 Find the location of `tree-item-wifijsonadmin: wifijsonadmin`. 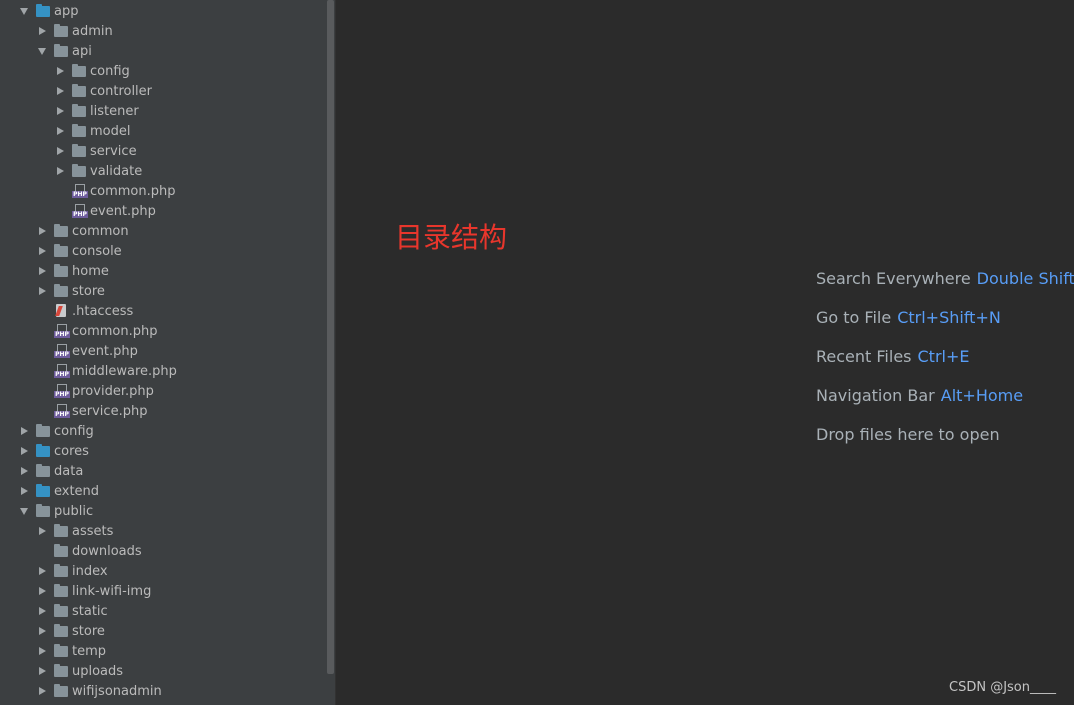

tree-item-wifijsonadmin: wifijsonadmin is located at coordinates (163, 691).